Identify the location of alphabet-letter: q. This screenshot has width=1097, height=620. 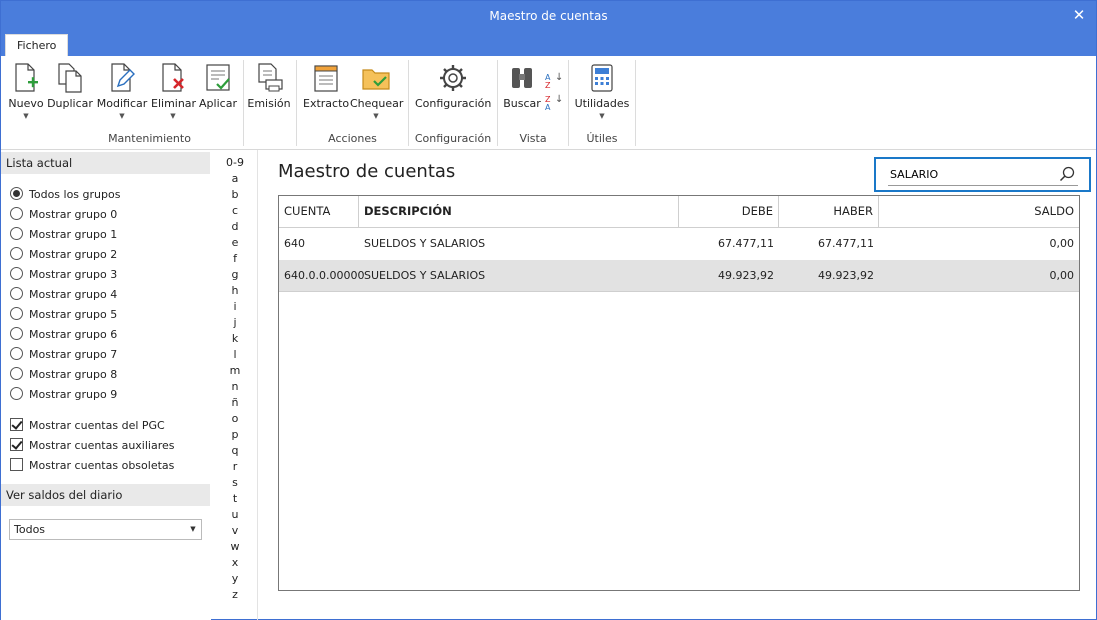
(235, 451).